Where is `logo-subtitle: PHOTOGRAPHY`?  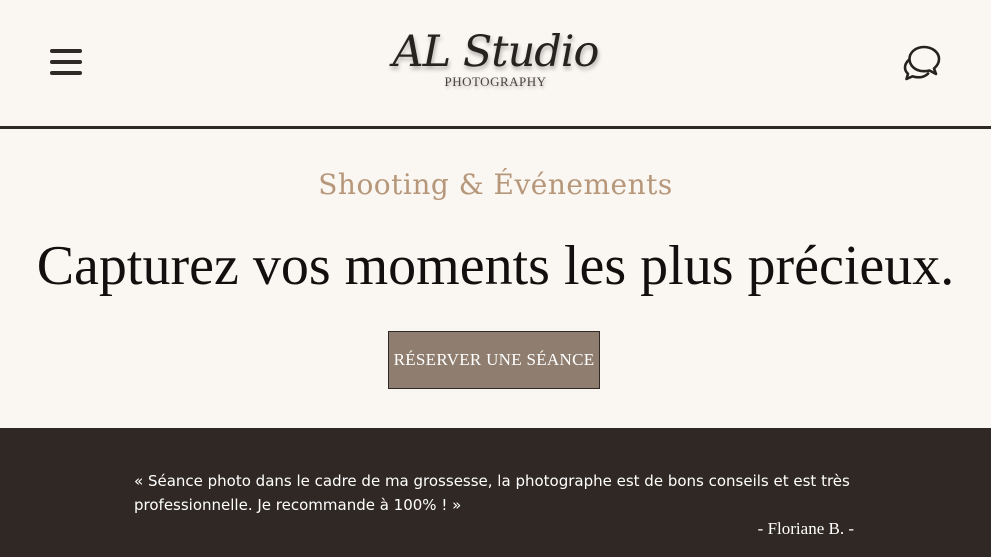
logo-subtitle: PHOTOGRAPHY is located at coordinates (495, 81).